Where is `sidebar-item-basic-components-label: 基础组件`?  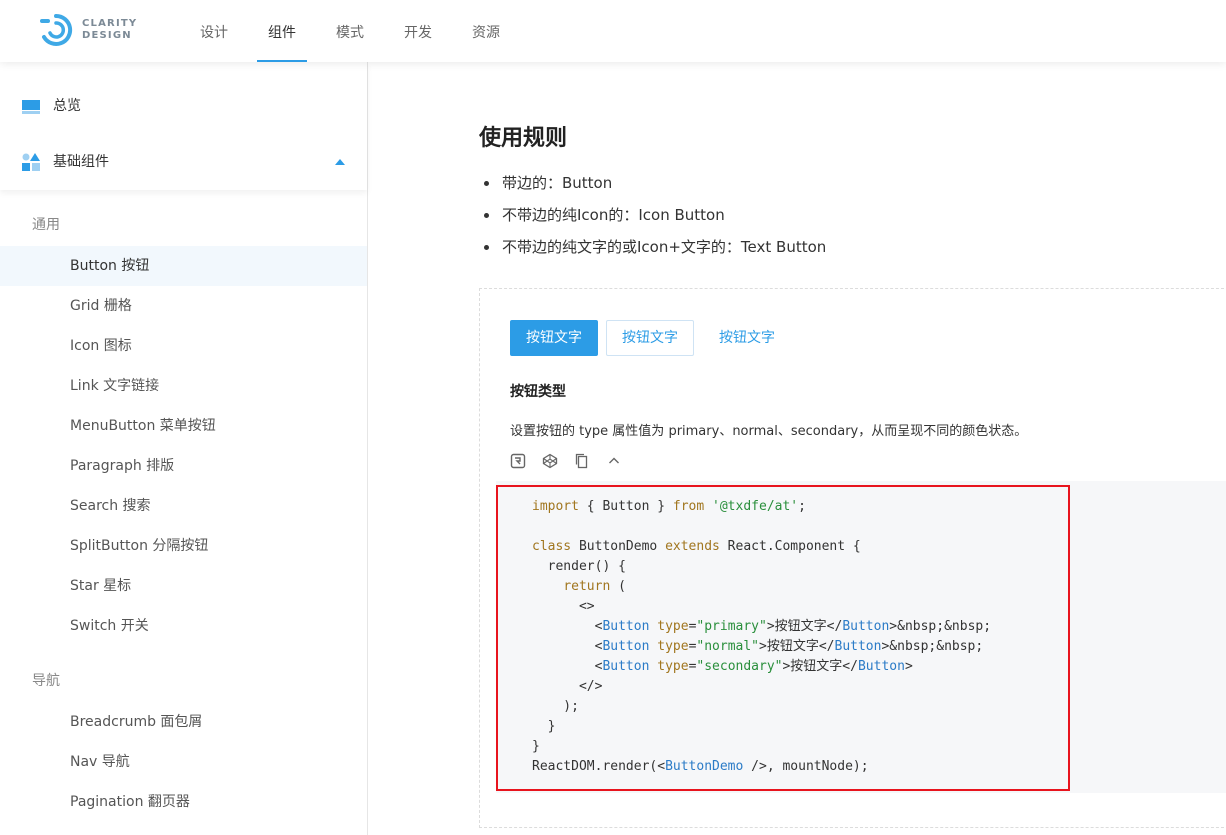
sidebar-item-basic-components-label: 基础组件 is located at coordinates (81, 162).